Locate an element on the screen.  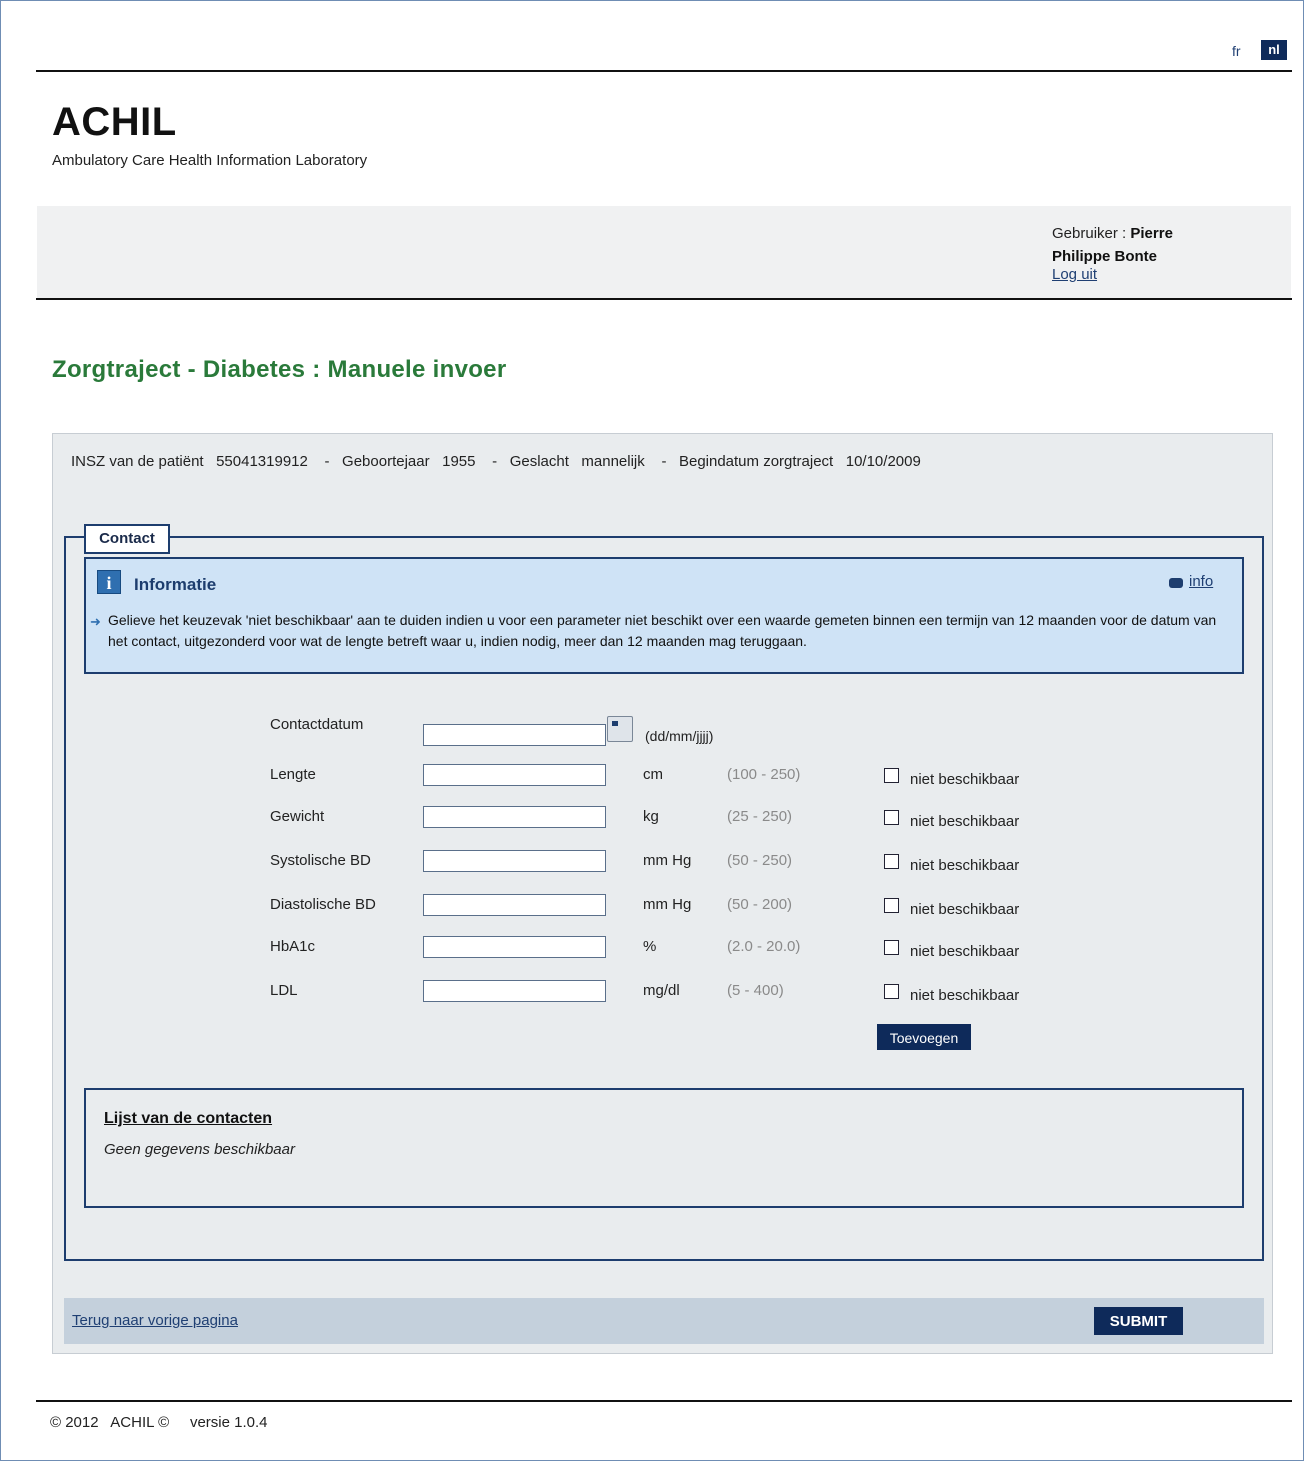
submit-button: SUBMIT is located at coordinates (1138, 1321).